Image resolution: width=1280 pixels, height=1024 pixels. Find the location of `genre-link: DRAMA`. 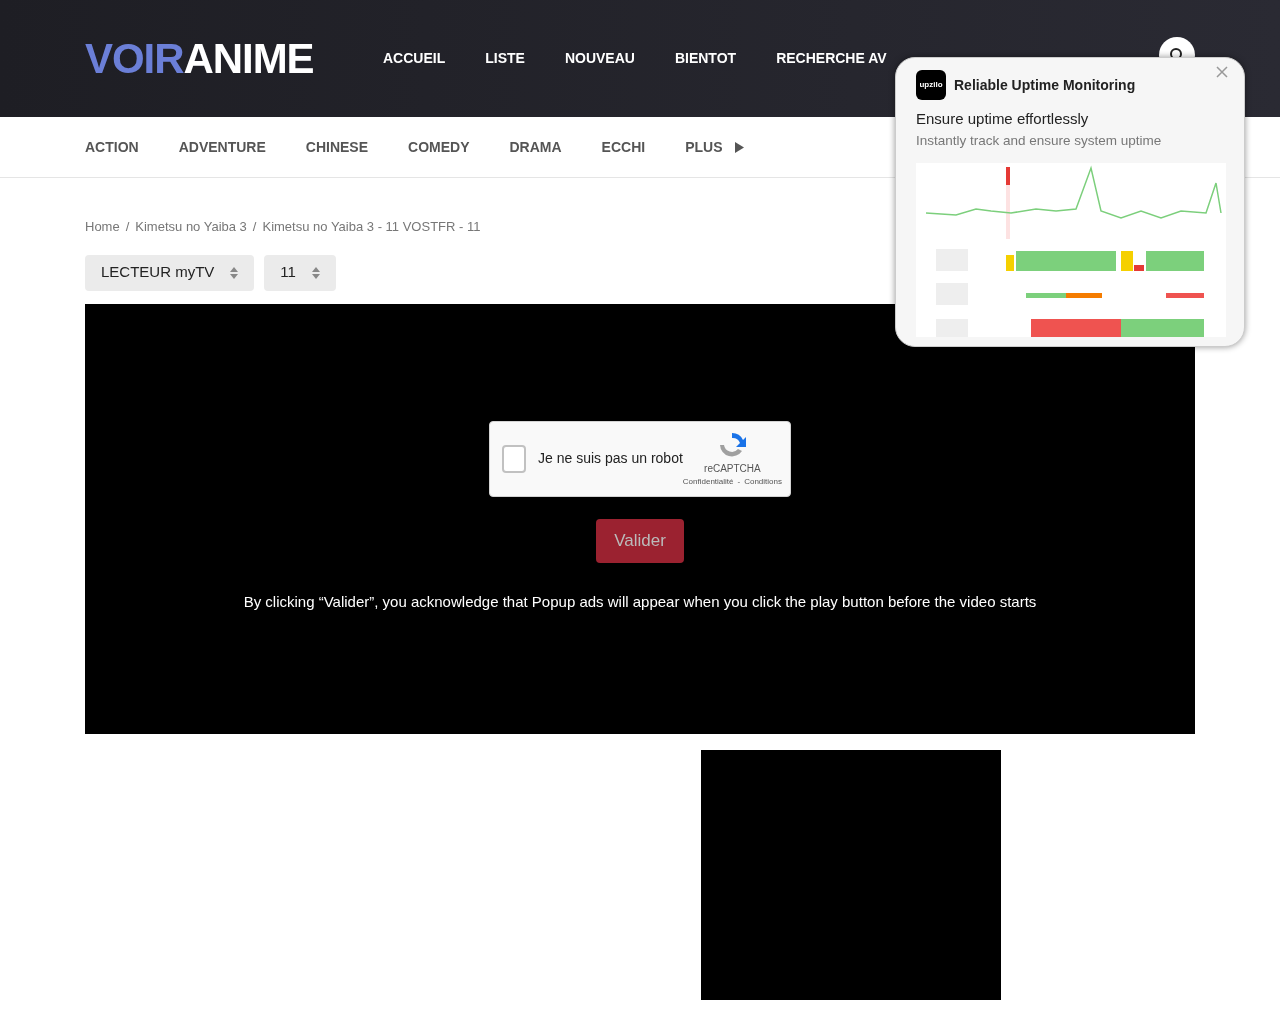

genre-link: DRAMA is located at coordinates (535, 147).